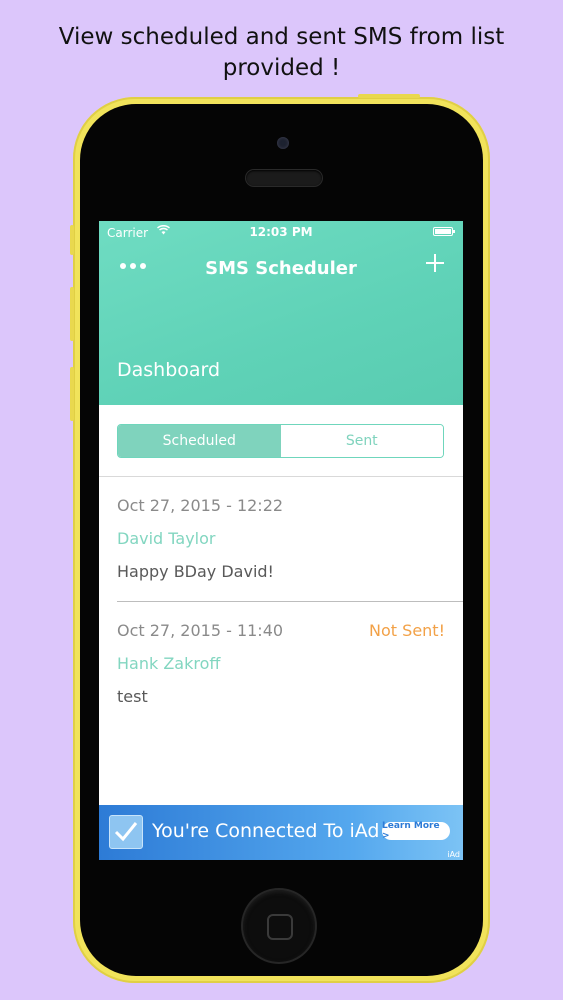 The width and height of the screenshot is (563, 1000). What do you see at coordinates (200, 630) in the screenshot?
I see `item-date: Oct 27, 2015 - 11:40` at bounding box center [200, 630].